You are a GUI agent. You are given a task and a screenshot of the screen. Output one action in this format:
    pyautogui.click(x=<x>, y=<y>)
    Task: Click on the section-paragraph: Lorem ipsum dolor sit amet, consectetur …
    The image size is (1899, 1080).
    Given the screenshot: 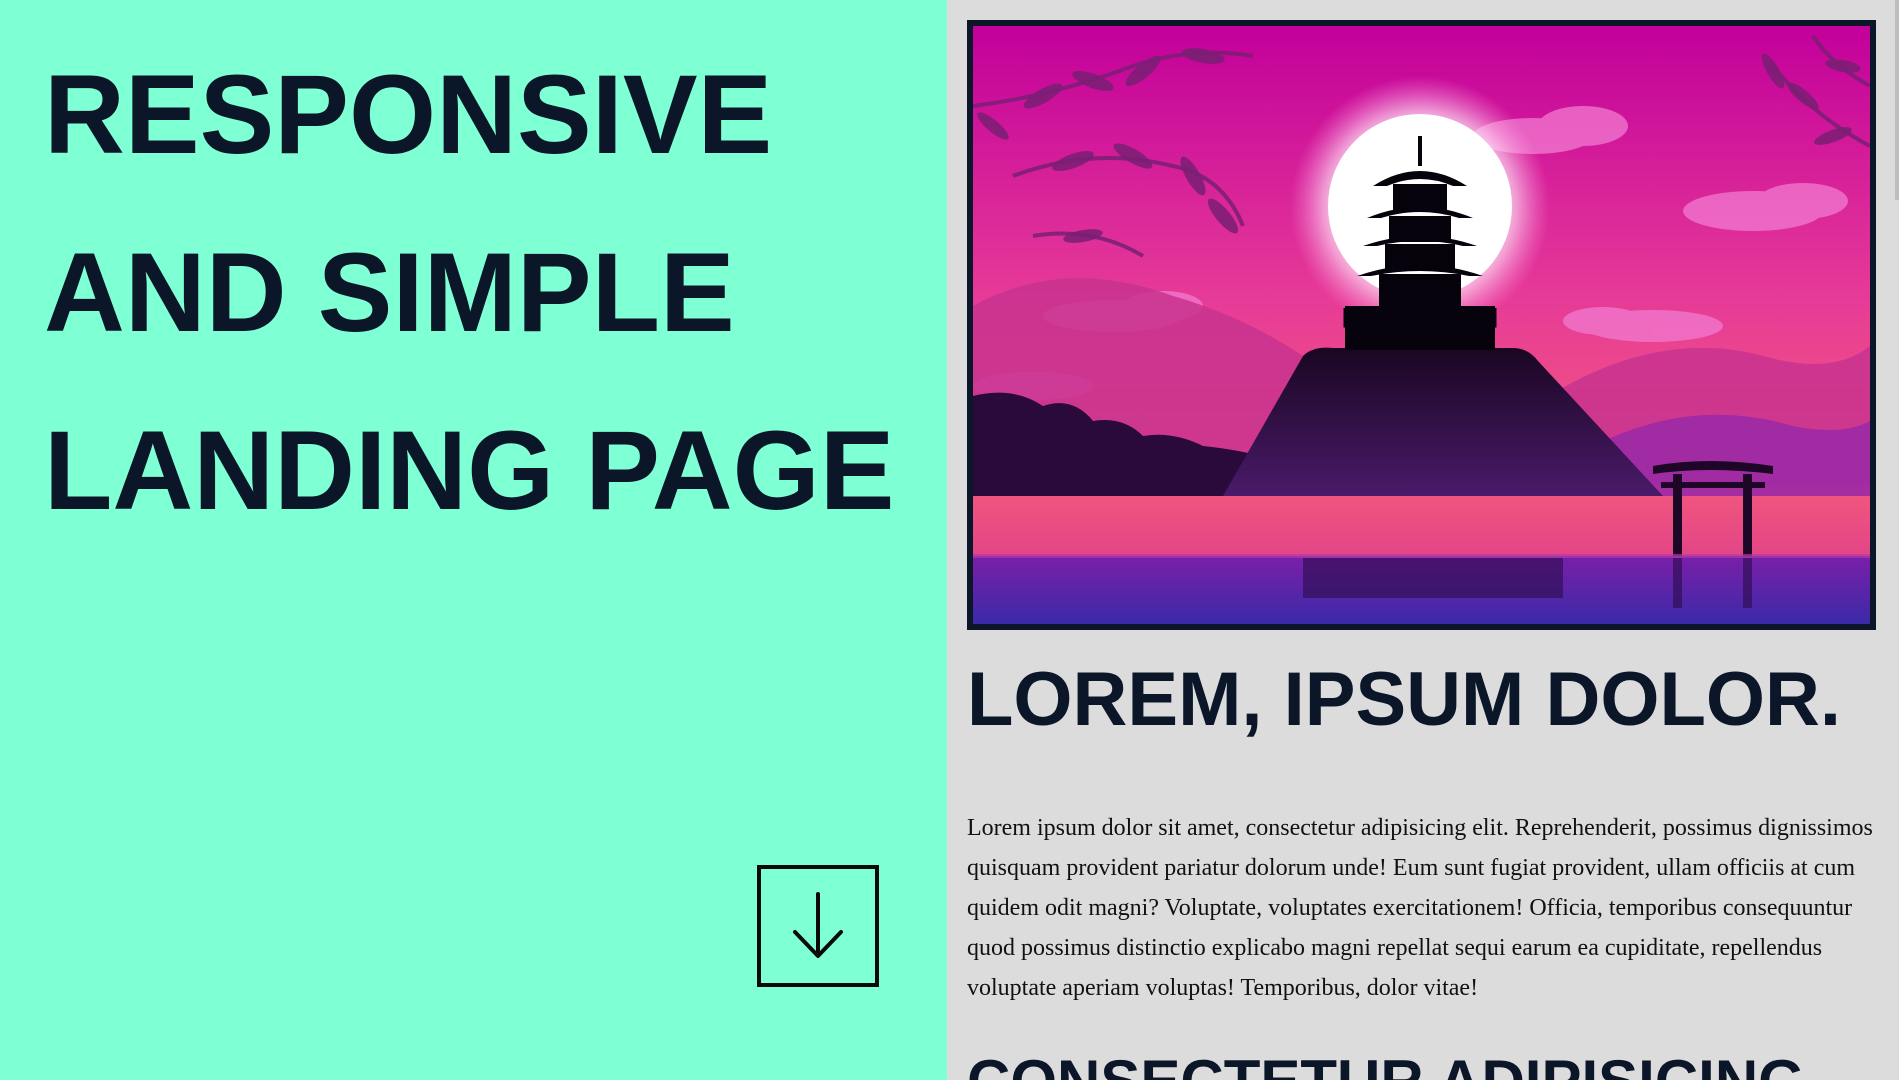 What is the action you would take?
    pyautogui.click(x=1420, y=908)
    